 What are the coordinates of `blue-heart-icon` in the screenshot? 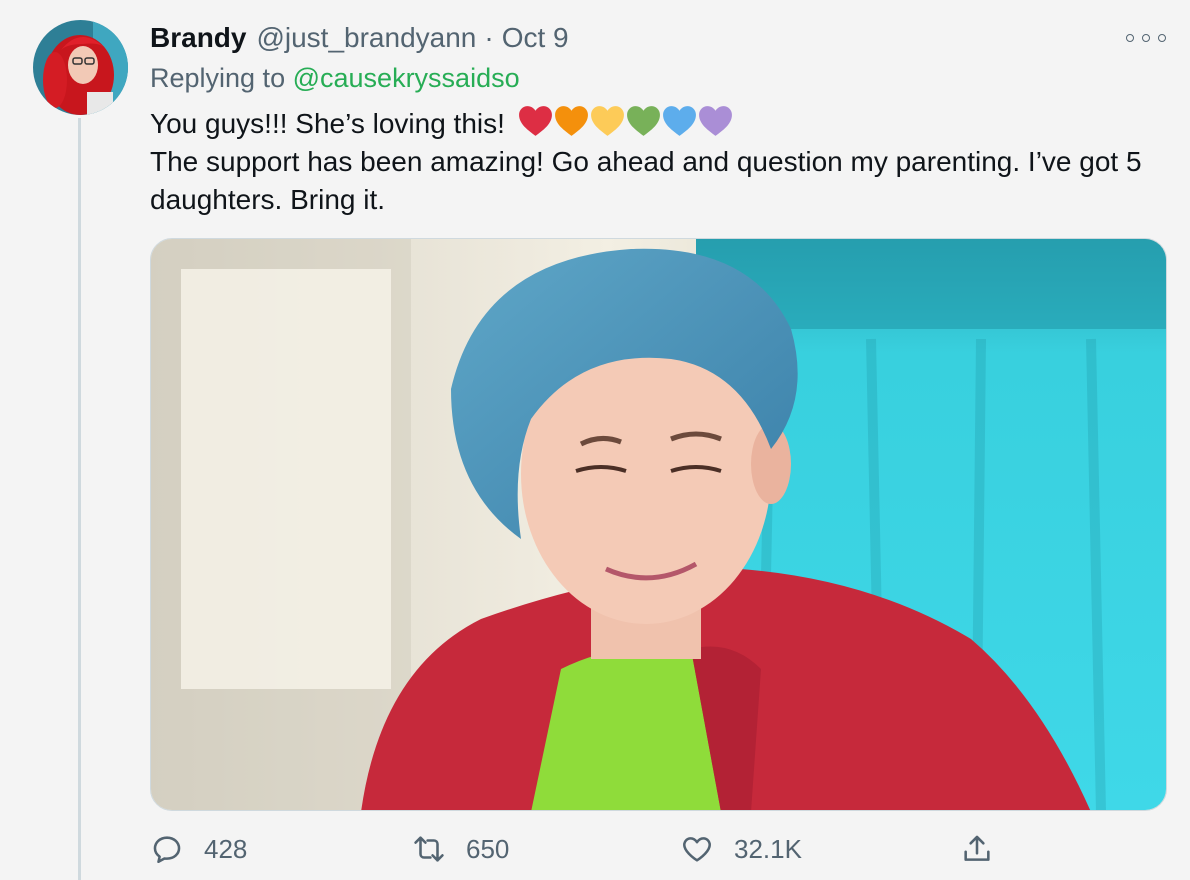 It's located at (679, 121).